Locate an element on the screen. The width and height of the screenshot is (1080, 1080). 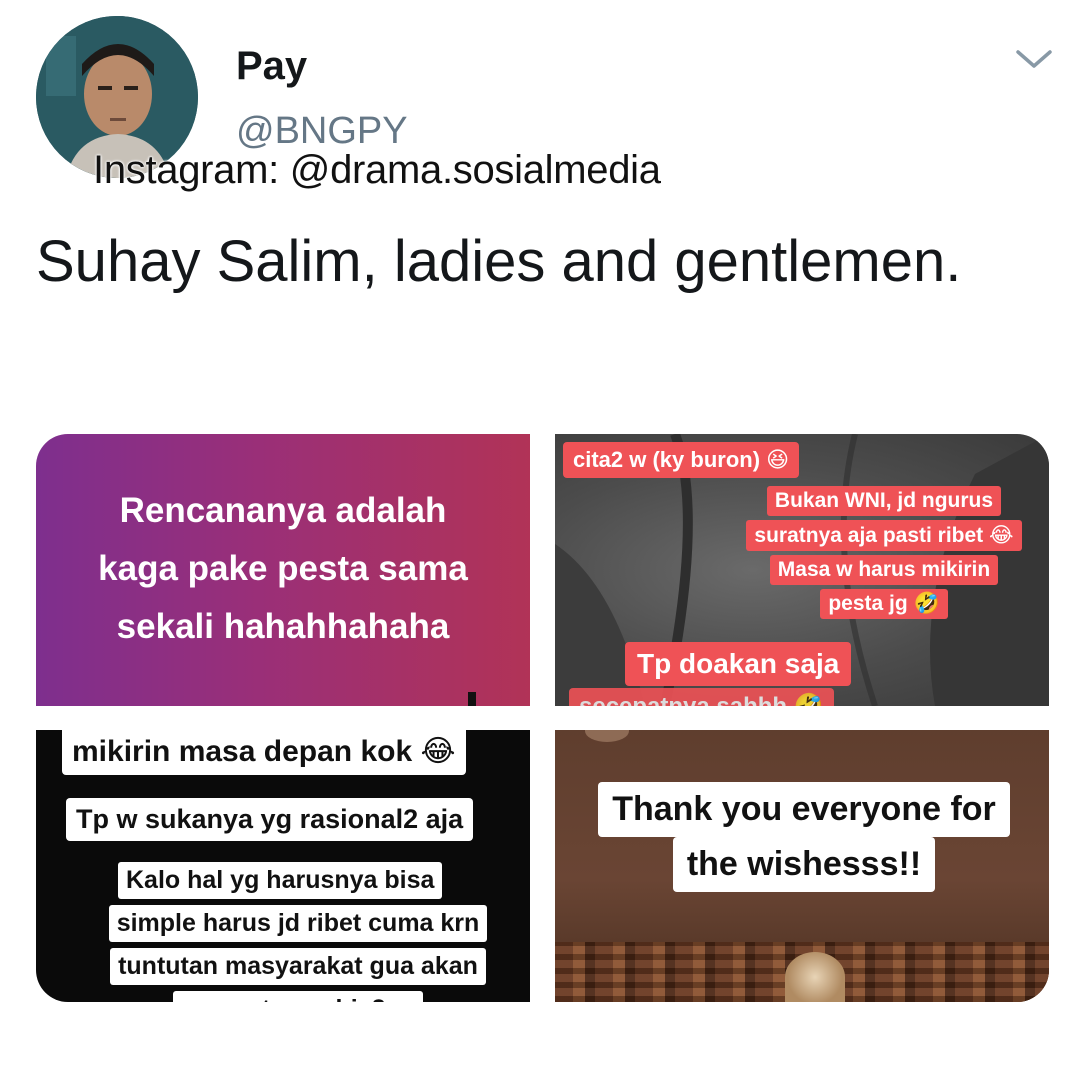
story-sticker: Tp doakan saja is located at coordinates (738, 664).